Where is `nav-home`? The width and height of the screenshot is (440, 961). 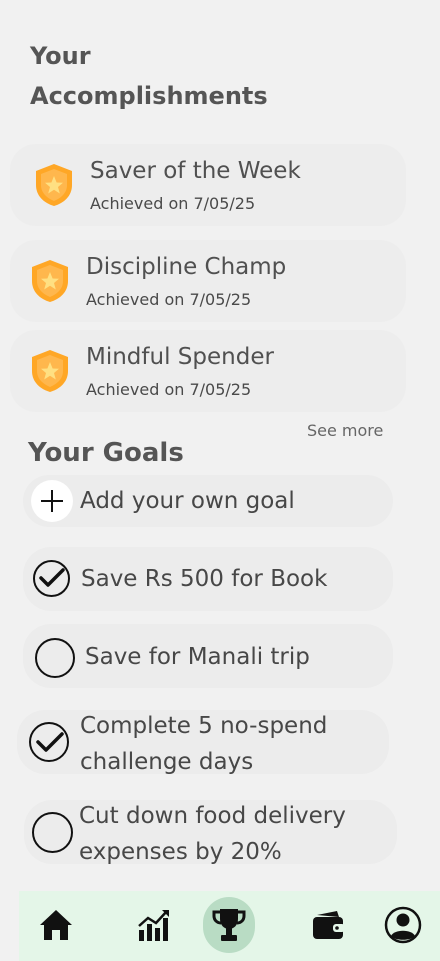 nav-home is located at coordinates (56, 925).